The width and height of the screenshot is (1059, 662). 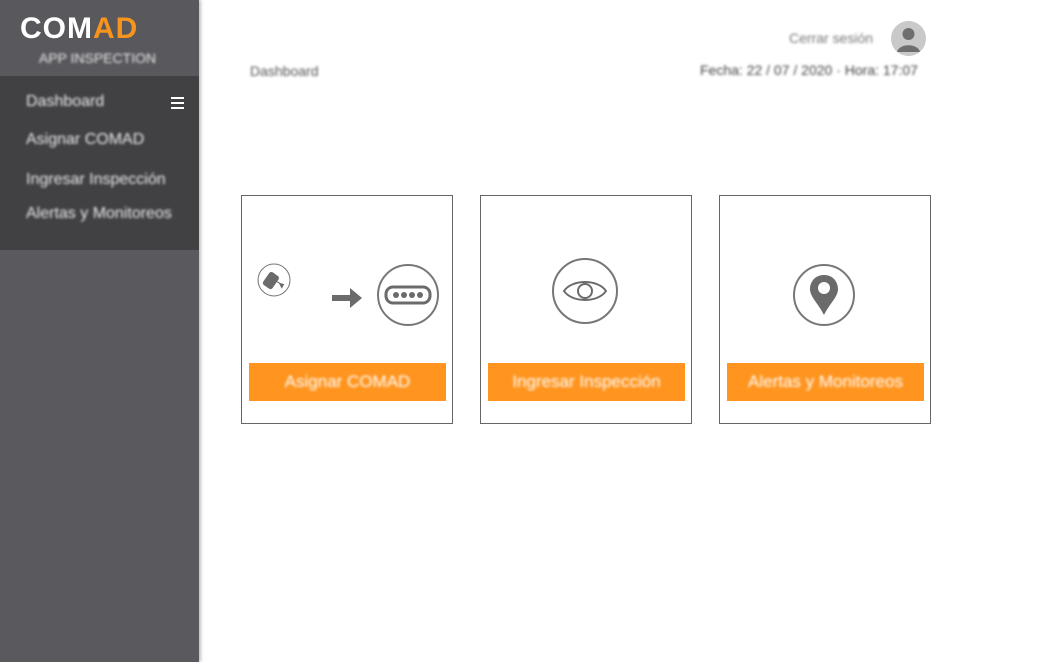 What do you see at coordinates (99, 214) in the screenshot?
I see `sidebar-item-alertas-monitoreos: Alertas y Monitoreos` at bounding box center [99, 214].